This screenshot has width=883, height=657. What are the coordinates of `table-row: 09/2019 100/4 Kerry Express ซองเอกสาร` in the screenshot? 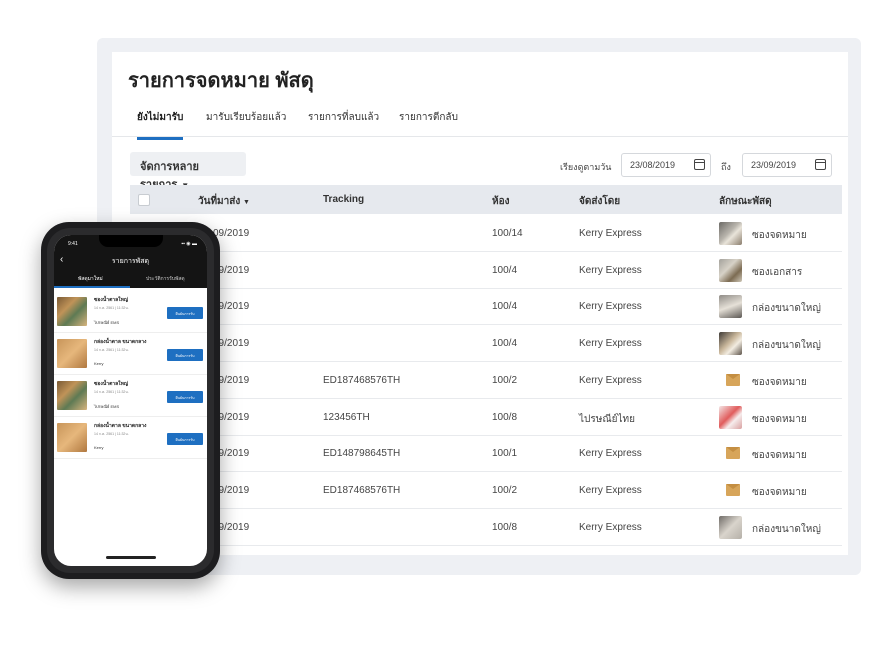 It's located at (486, 270).